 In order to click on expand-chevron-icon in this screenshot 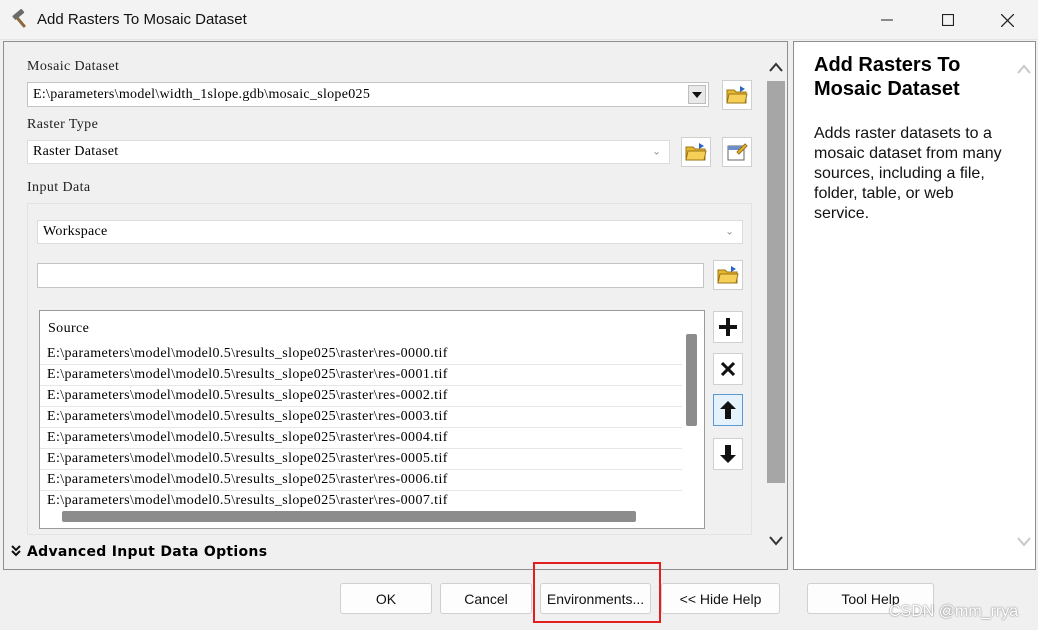, I will do `click(17, 551)`.